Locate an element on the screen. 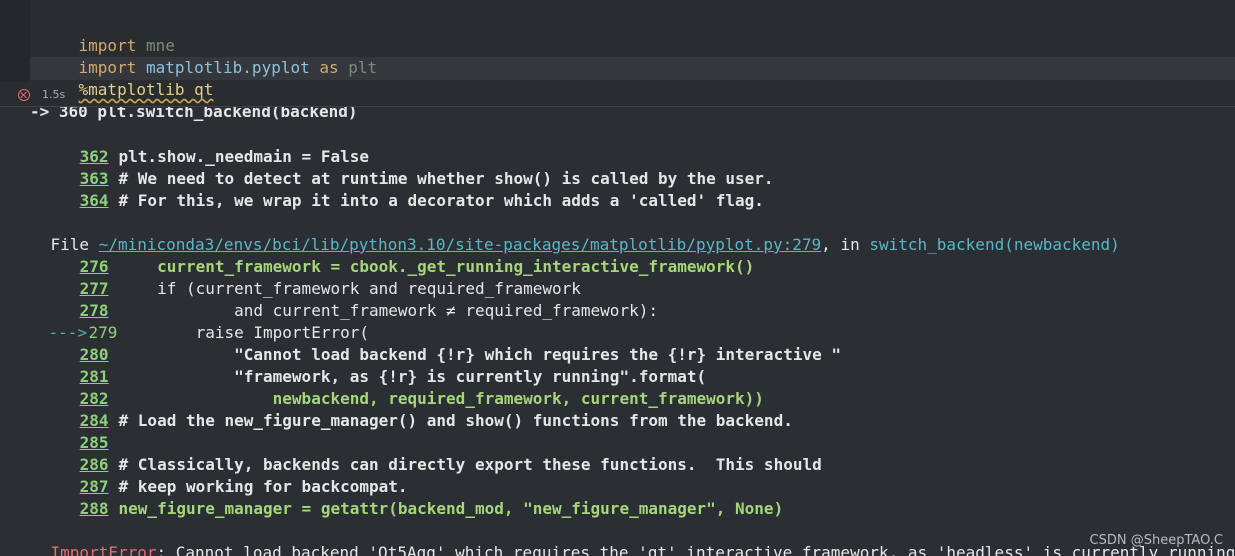 This screenshot has height=556, width=1235. line-number: 364 is located at coordinates (79, 201).